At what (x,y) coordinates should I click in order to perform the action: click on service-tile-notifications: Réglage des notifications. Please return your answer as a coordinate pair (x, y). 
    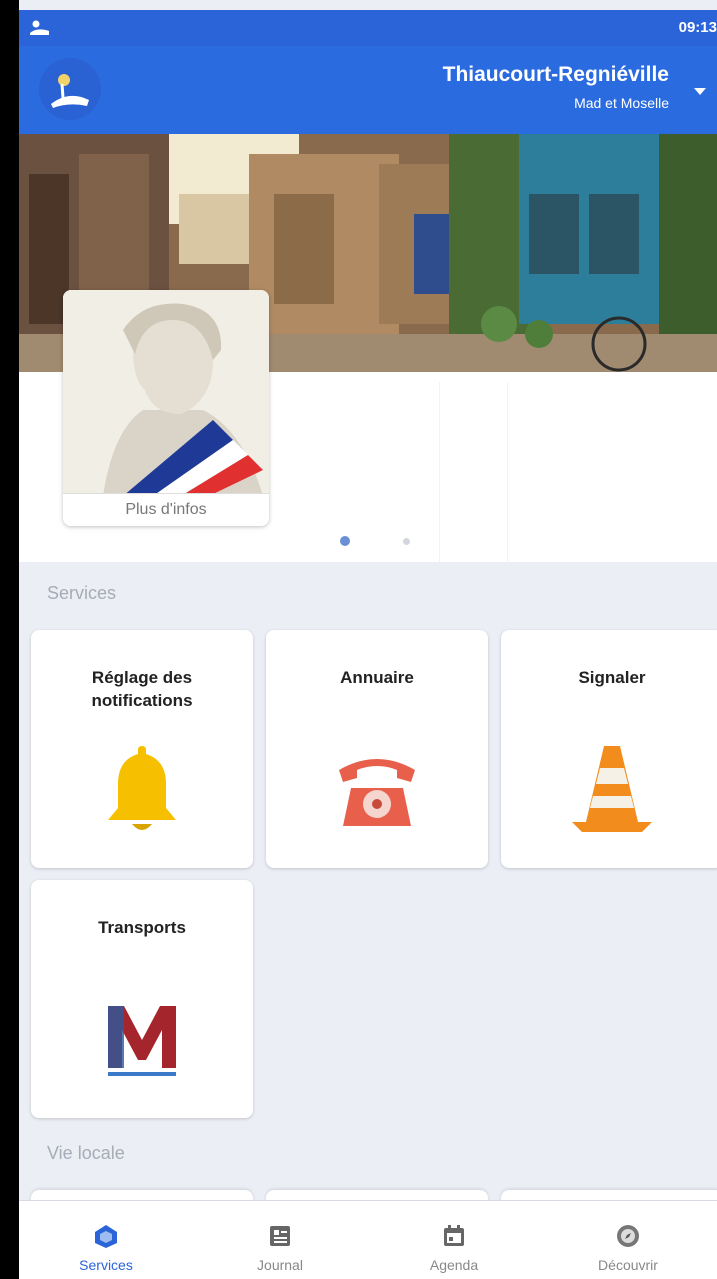
    Looking at the image, I should click on (142, 749).